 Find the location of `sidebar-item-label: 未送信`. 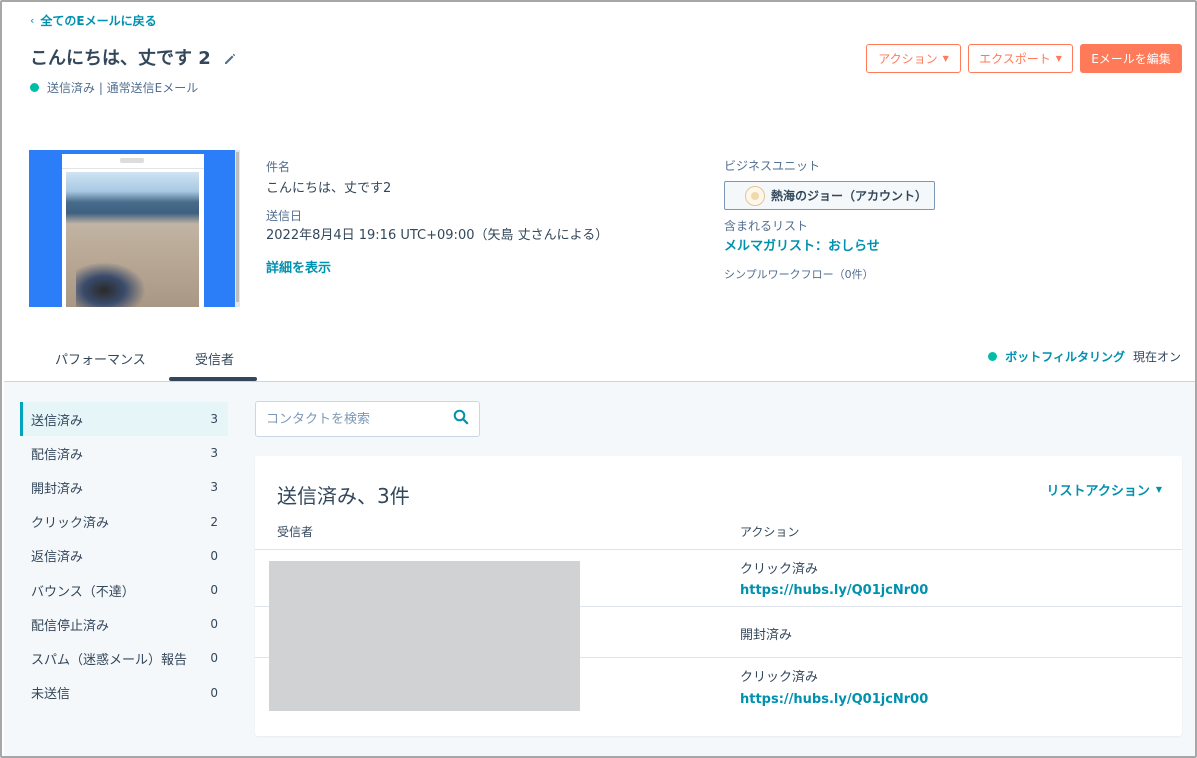

sidebar-item-label: 未送信 is located at coordinates (51, 695).